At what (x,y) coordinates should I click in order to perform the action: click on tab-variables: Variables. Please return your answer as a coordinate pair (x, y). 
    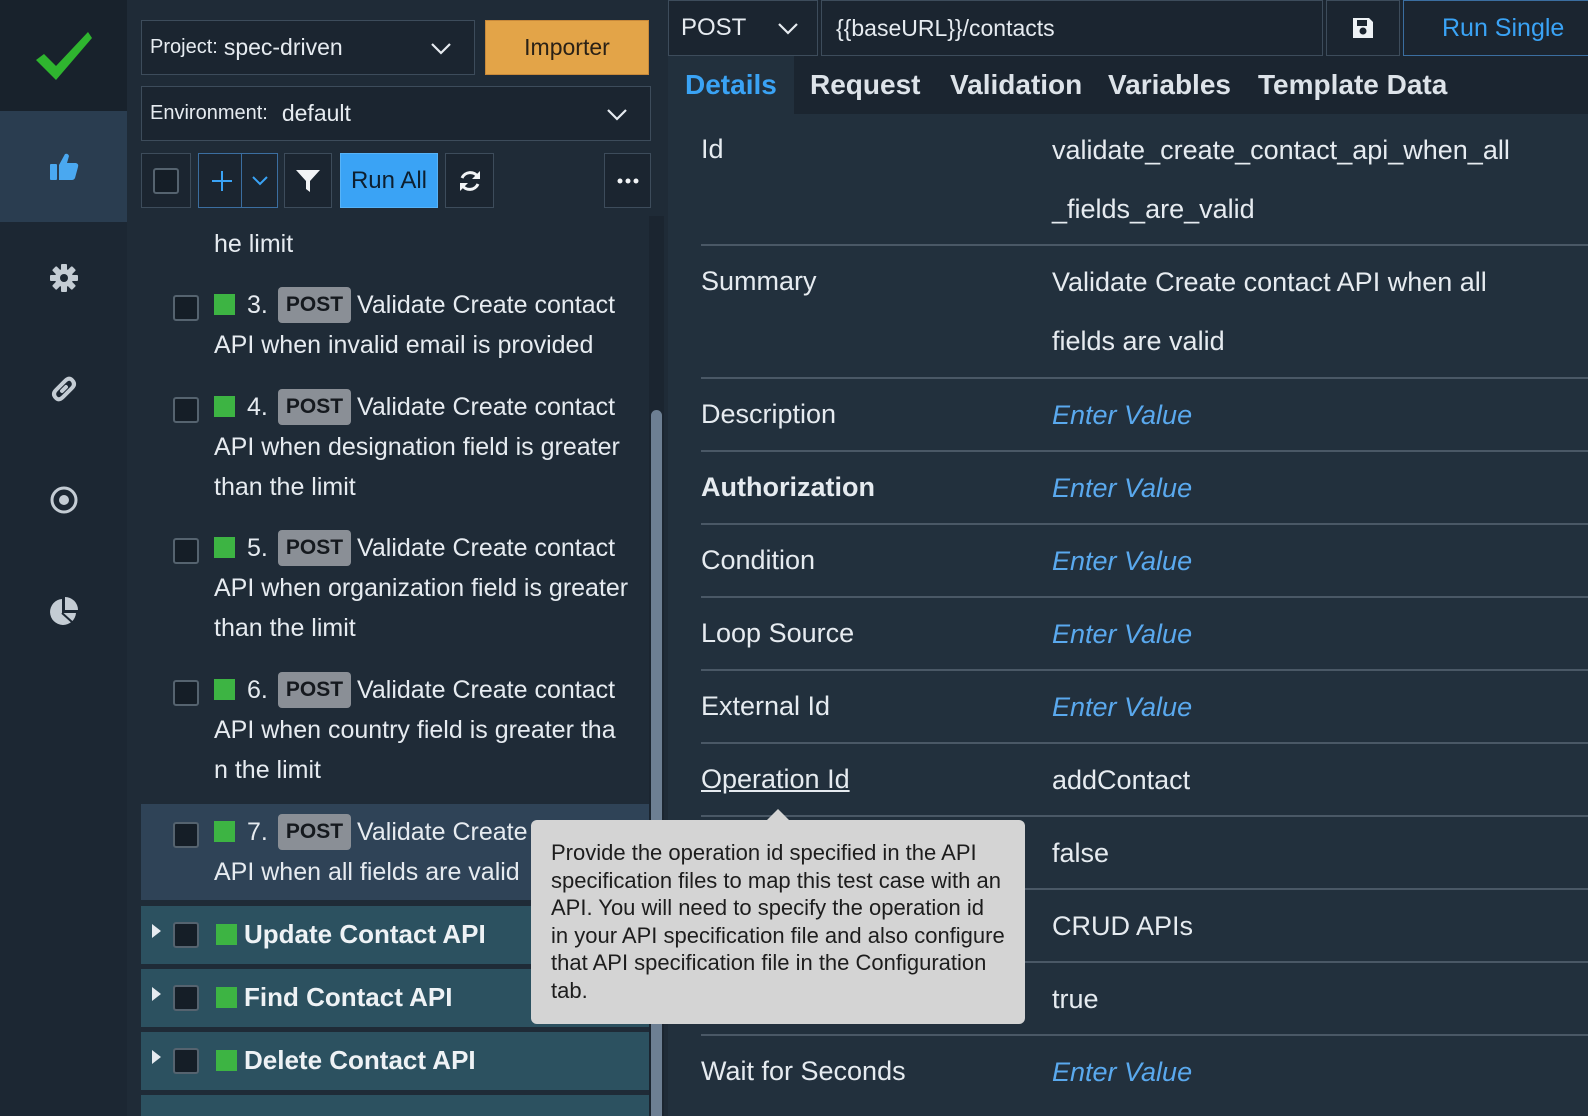
    Looking at the image, I should click on (1169, 85).